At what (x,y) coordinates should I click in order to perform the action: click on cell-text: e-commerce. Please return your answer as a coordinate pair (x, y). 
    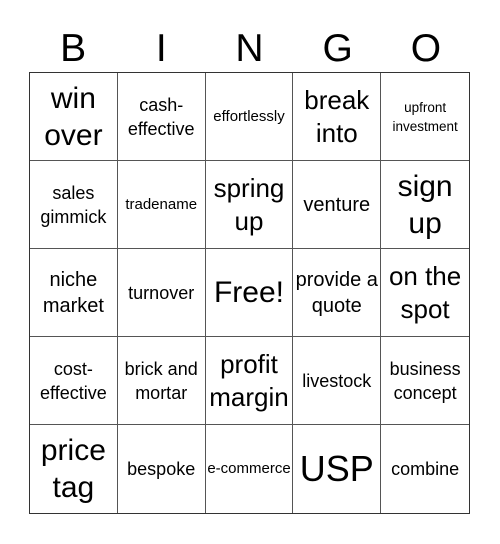
    Looking at the image, I should click on (249, 468).